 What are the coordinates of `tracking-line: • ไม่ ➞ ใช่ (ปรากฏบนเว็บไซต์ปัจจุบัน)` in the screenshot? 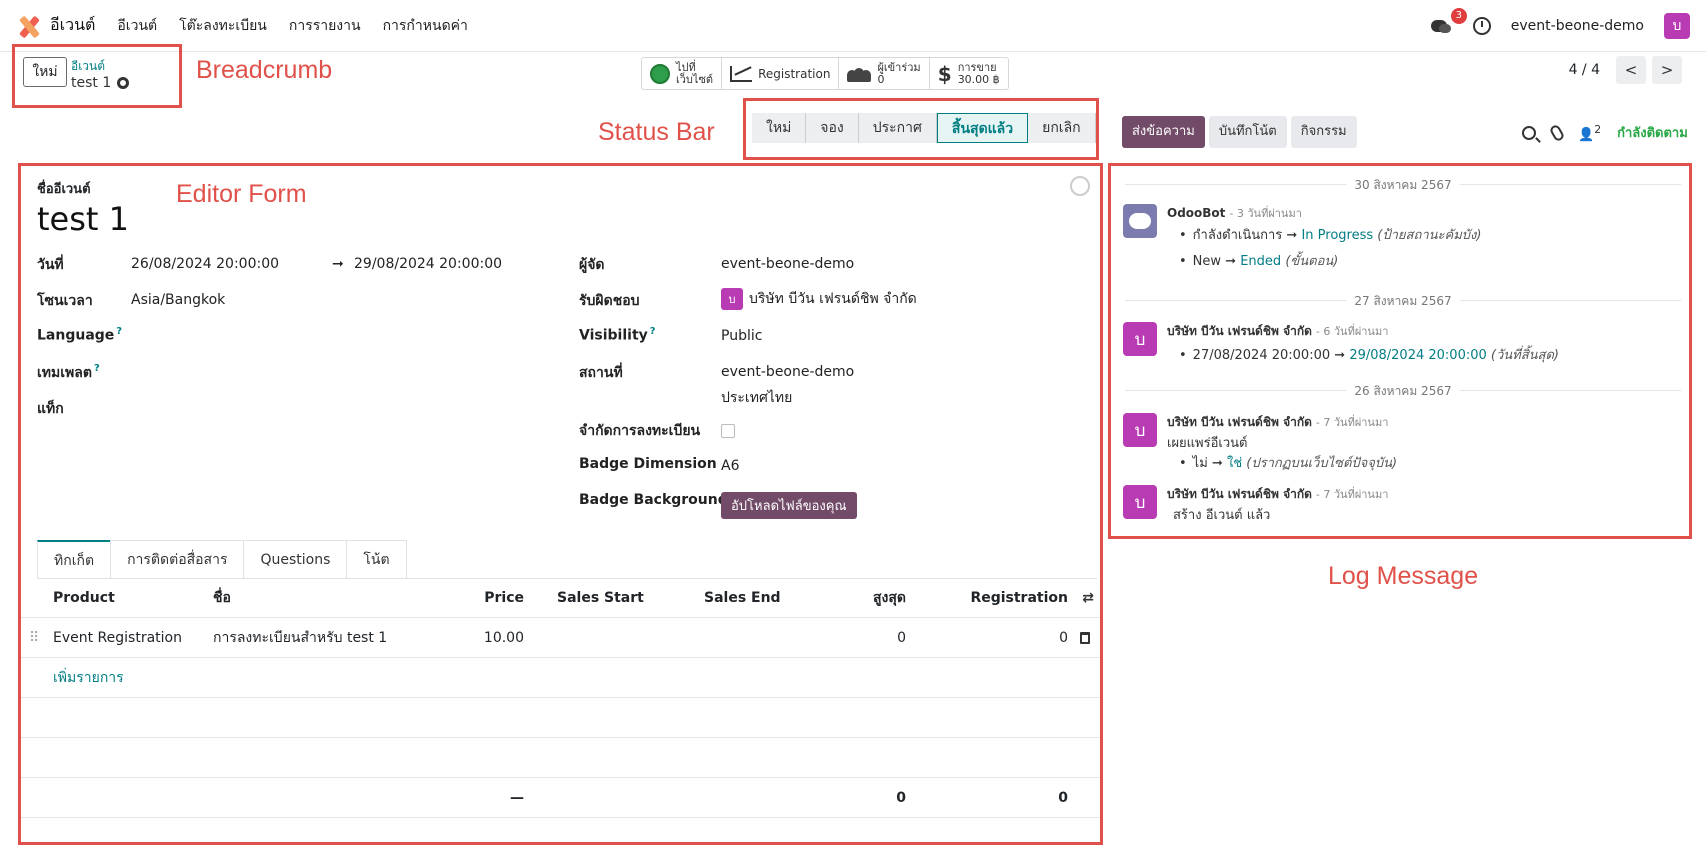 It's located at (1288, 463).